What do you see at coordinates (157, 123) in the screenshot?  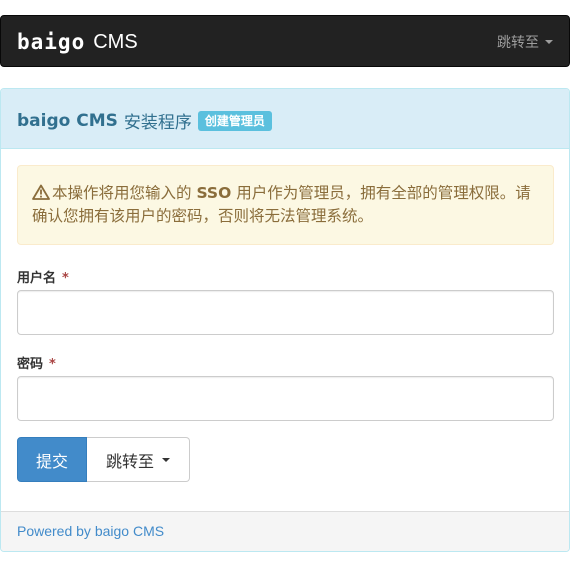 I see `title-rest: 安装程序` at bounding box center [157, 123].